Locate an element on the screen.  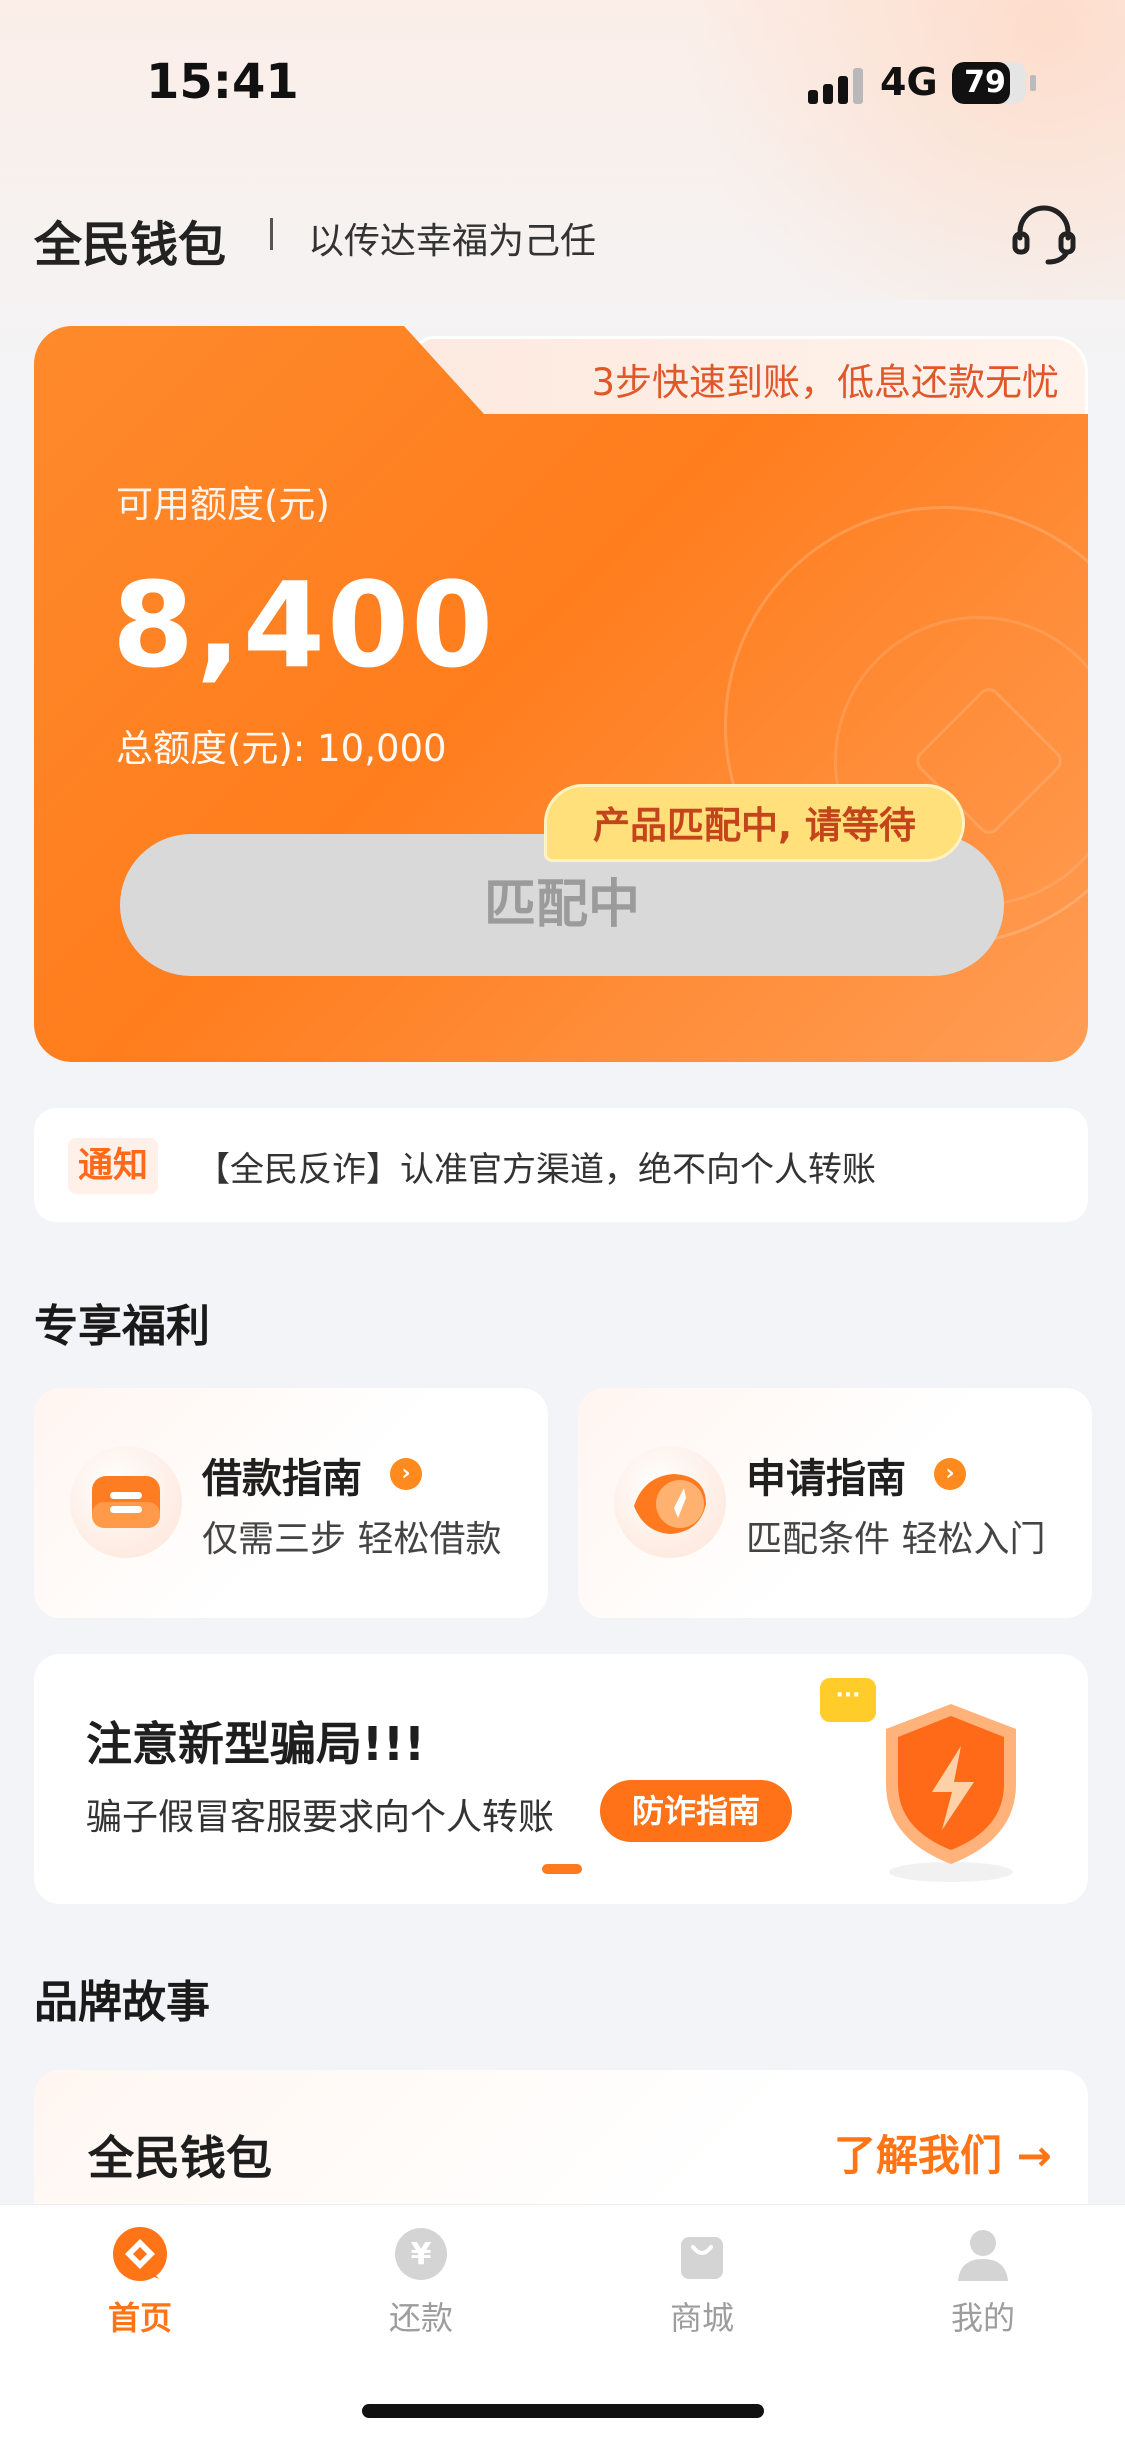
home-indicator is located at coordinates (563, 2411).